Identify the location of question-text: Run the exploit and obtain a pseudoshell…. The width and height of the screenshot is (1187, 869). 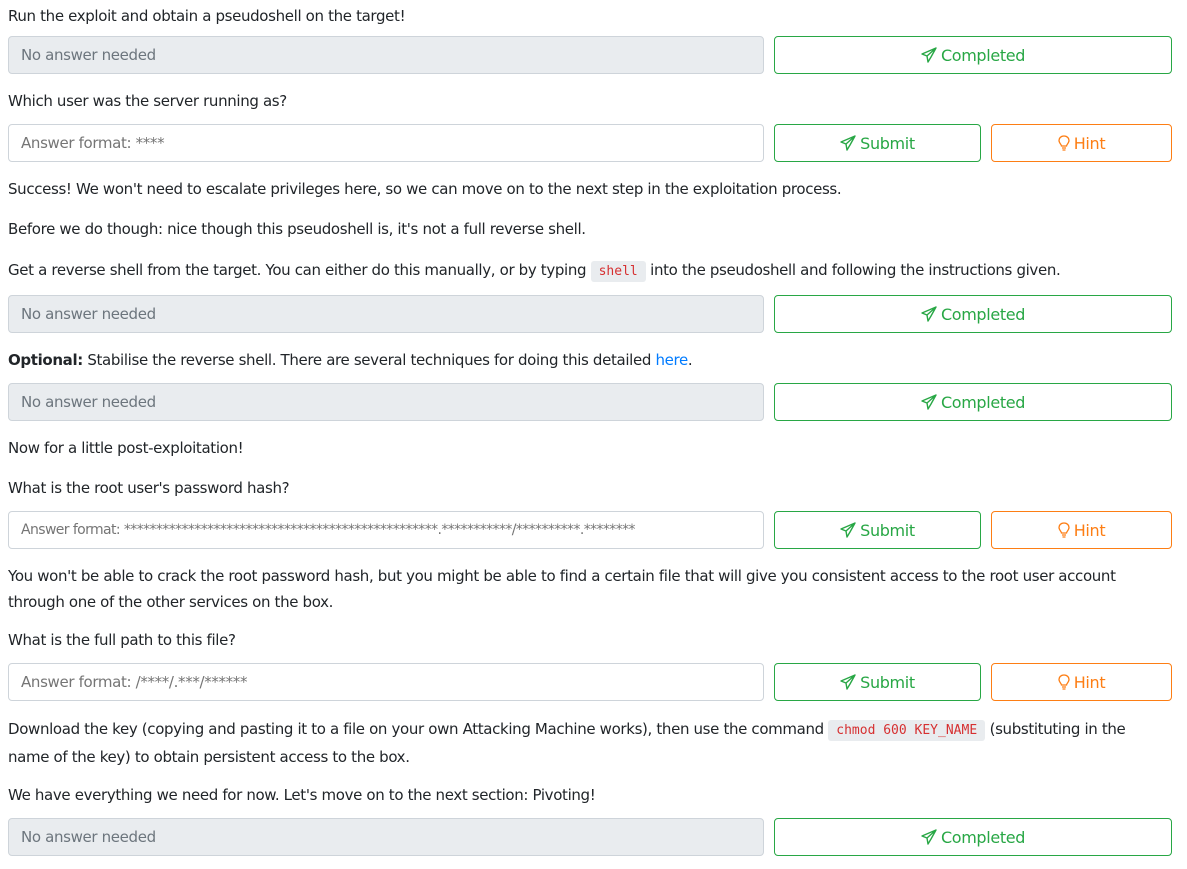
(207, 16).